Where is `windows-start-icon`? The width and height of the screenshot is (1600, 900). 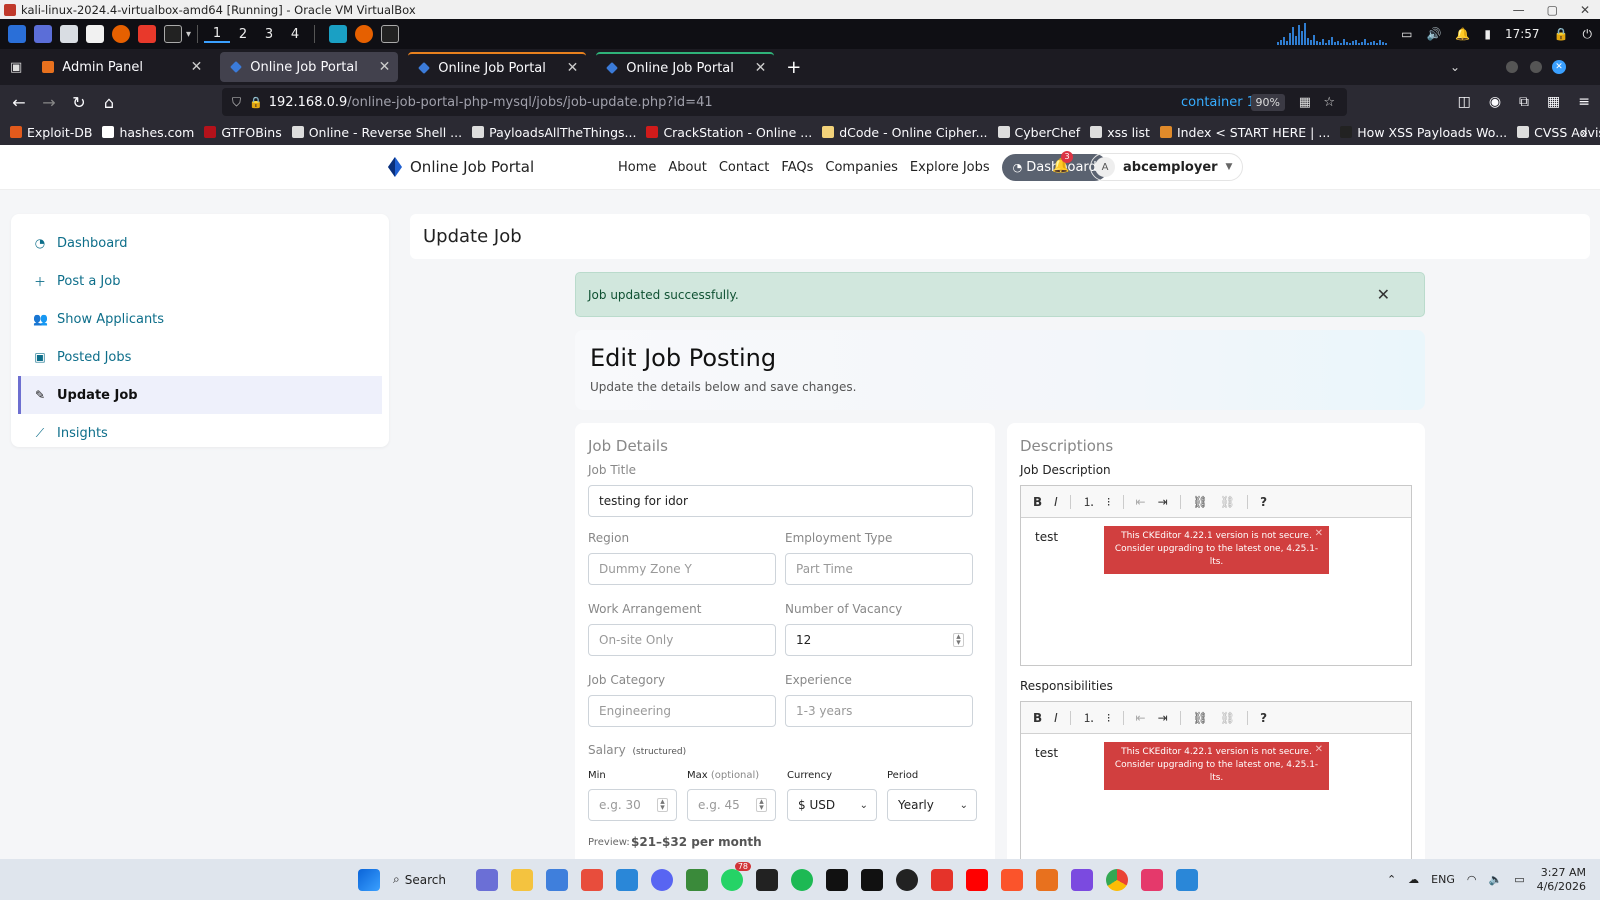 windows-start-icon is located at coordinates (369, 879).